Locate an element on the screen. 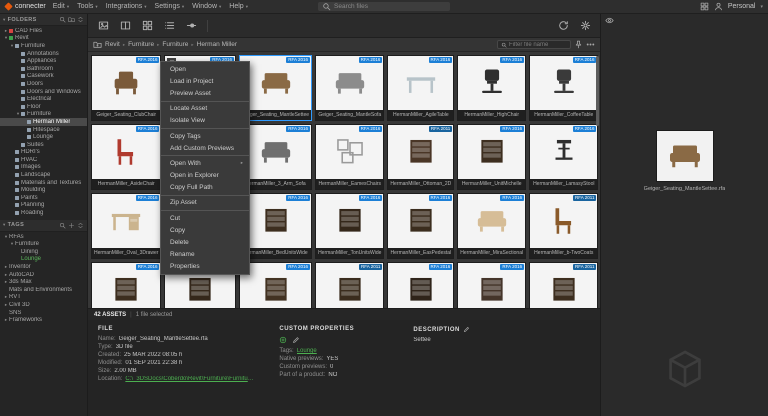 This screenshot has height=416, width=768. menu-edit: Edit ▾ is located at coordinates (61, 6).